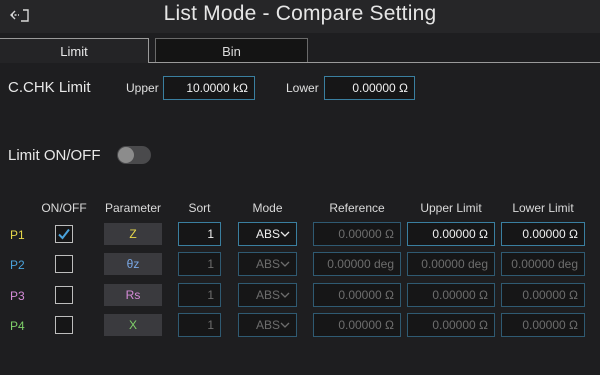 The image size is (600, 375). Describe the element at coordinates (17, 235) in the screenshot. I see `row-label-p1: P1` at that location.